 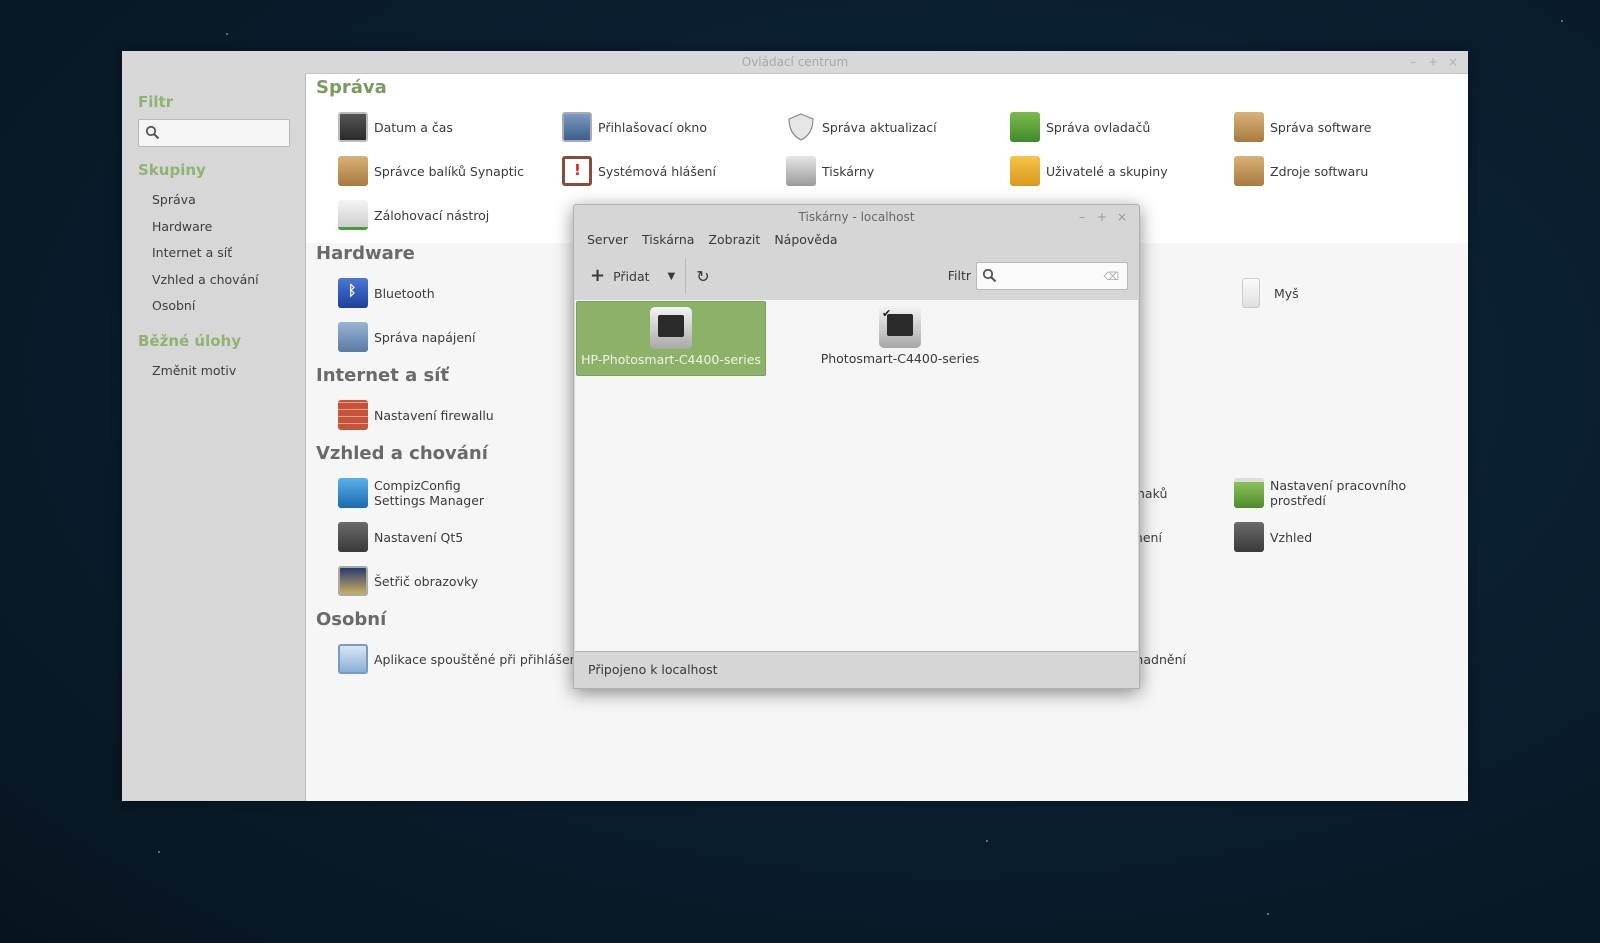 I want to click on printers-titlebar: Tiskárny - localhost – + ×, so click(x=856, y=217).